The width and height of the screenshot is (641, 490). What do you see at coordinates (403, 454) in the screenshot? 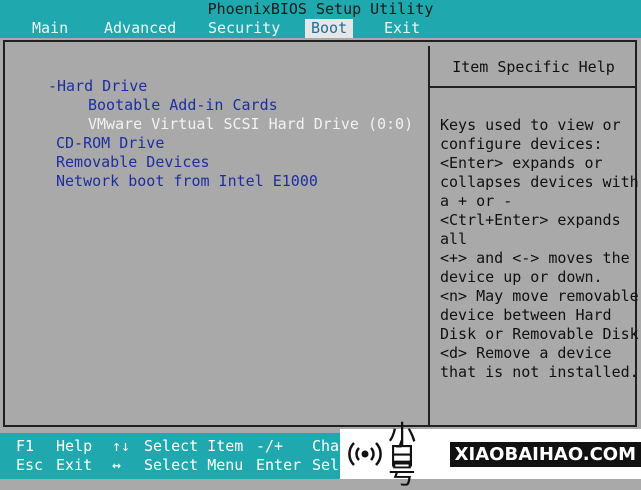
I see `watermark-cn-text: 小白号` at bounding box center [403, 454].